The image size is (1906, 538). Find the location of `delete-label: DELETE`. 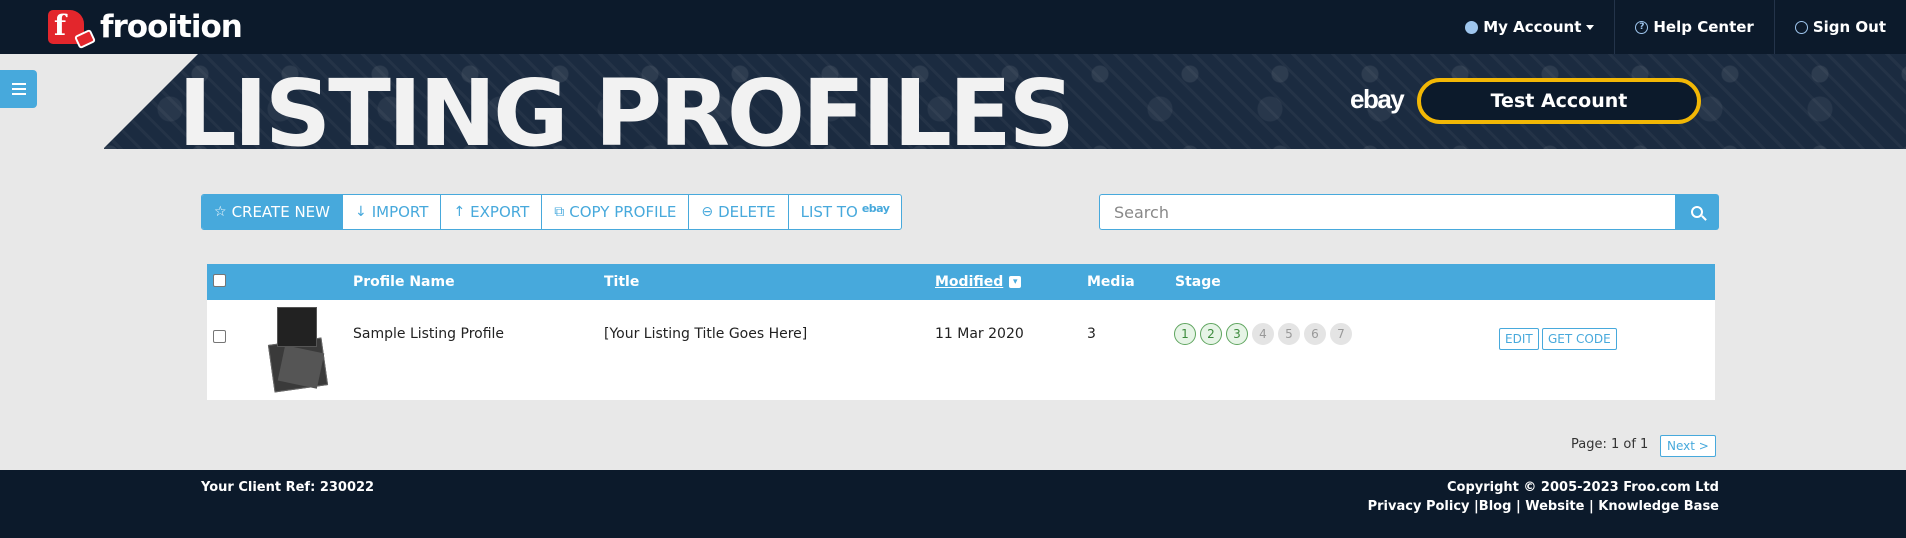

delete-label: DELETE is located at coordinates (747, 212).